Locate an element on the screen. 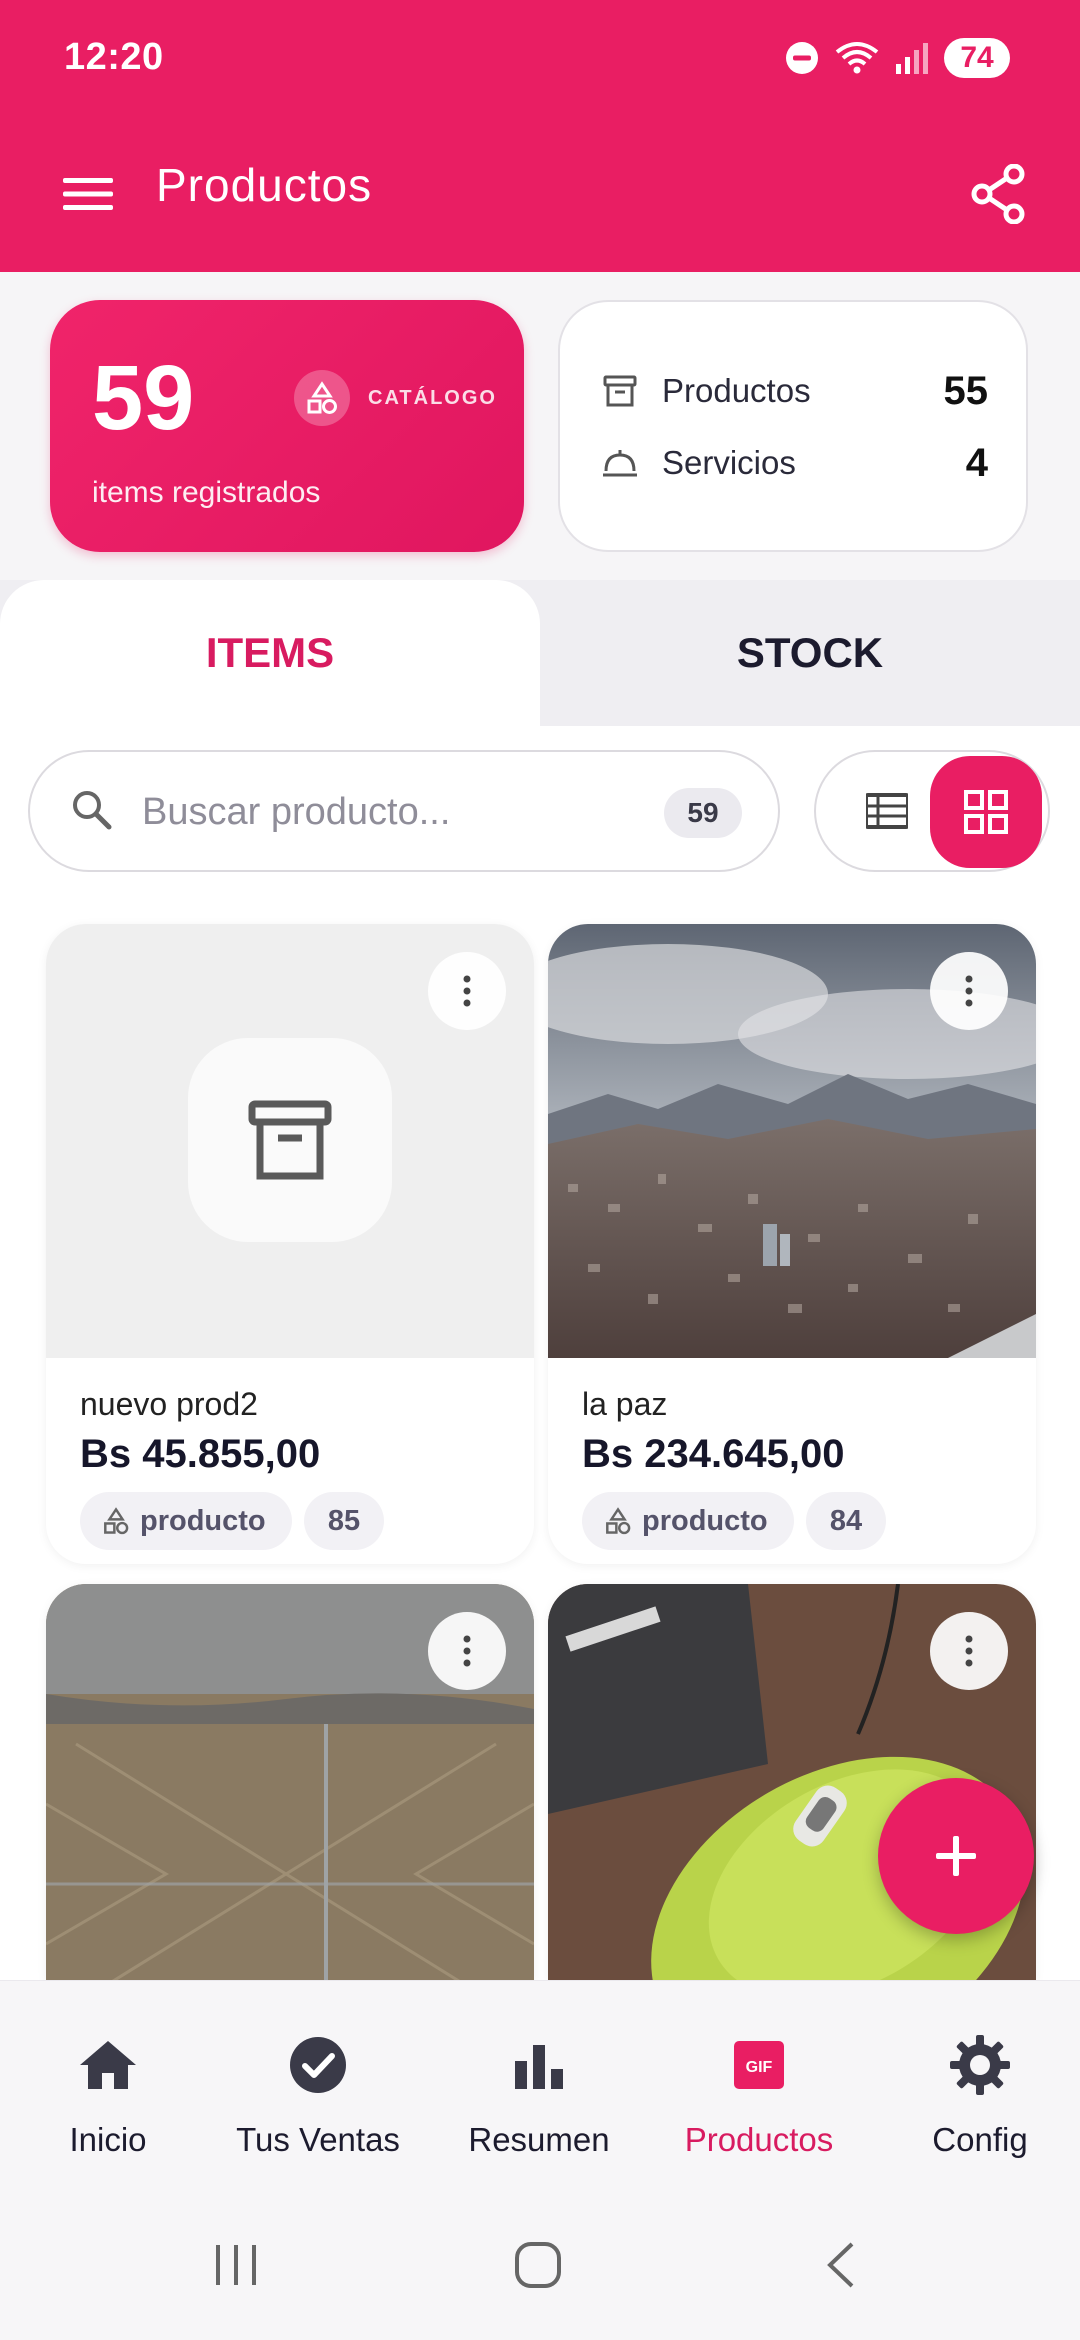  gear-icon is located at coordinates (980, 2065).